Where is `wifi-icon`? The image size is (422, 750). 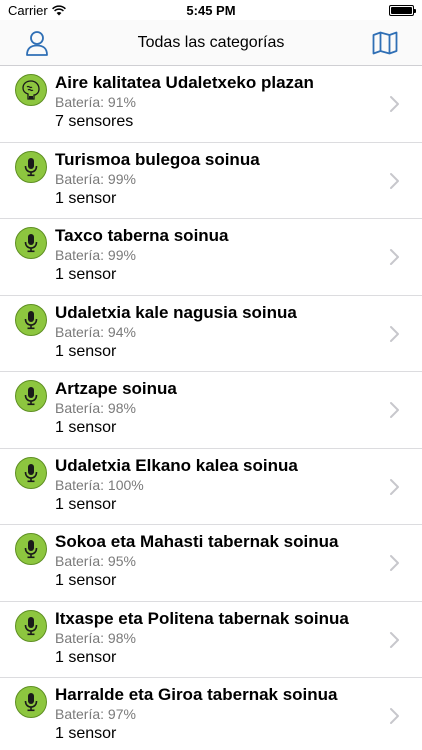 wifi-icon is located at coordinates (58, 9).